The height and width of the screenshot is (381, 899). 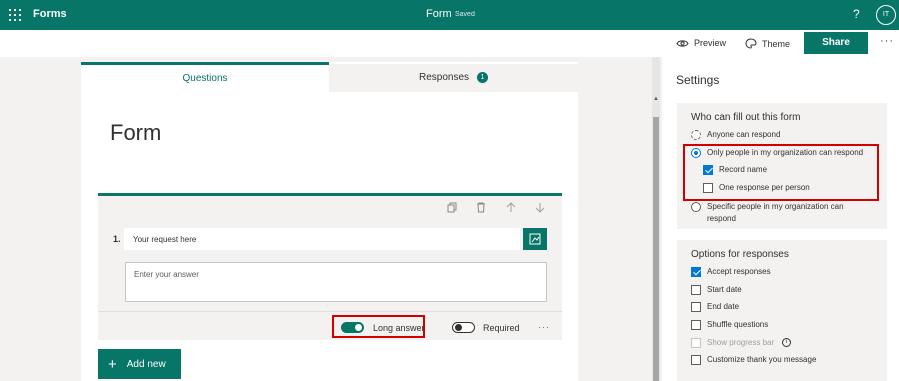 What do you see at coordinates (463, 327) in the screenshot?
I see `required-toggle` at bounding box center [463, 327].